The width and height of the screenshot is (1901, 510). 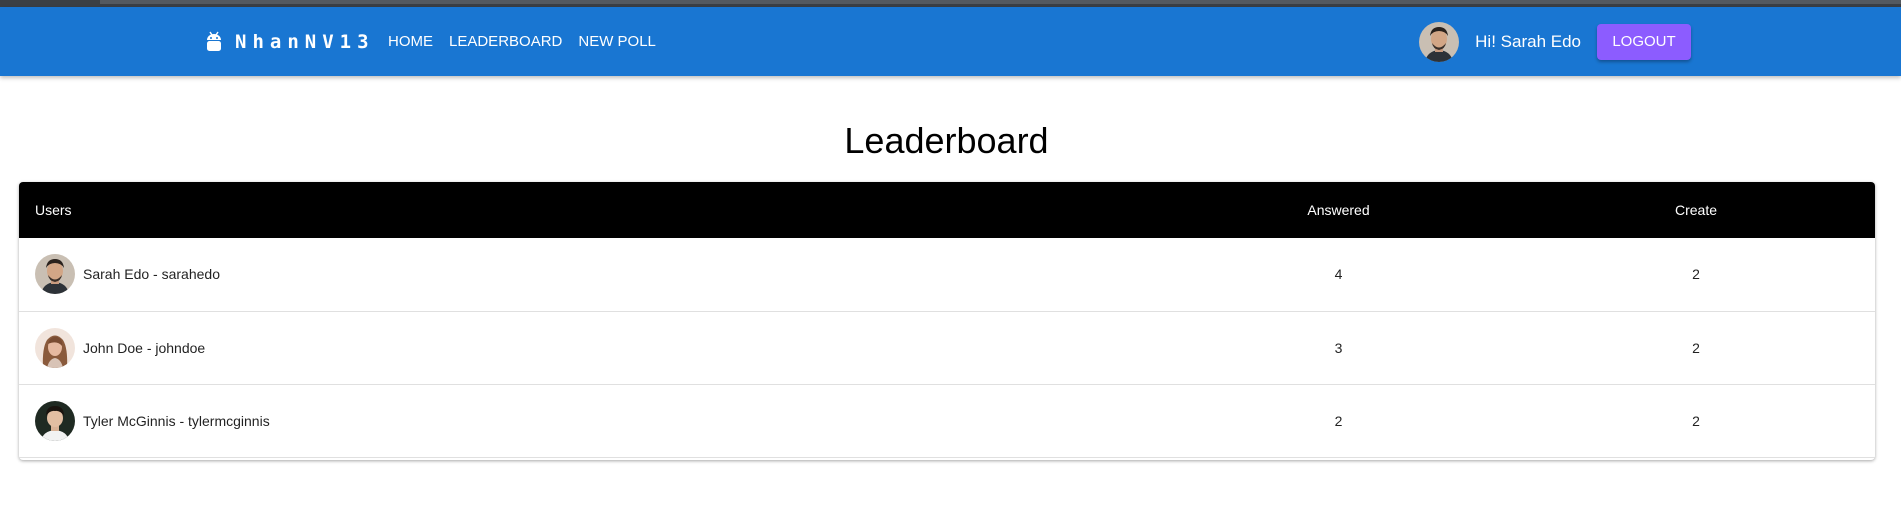 I want to click on table-row: Tyler McGinnis - tylermcginnis 2 2, so click(x=947, y=421).